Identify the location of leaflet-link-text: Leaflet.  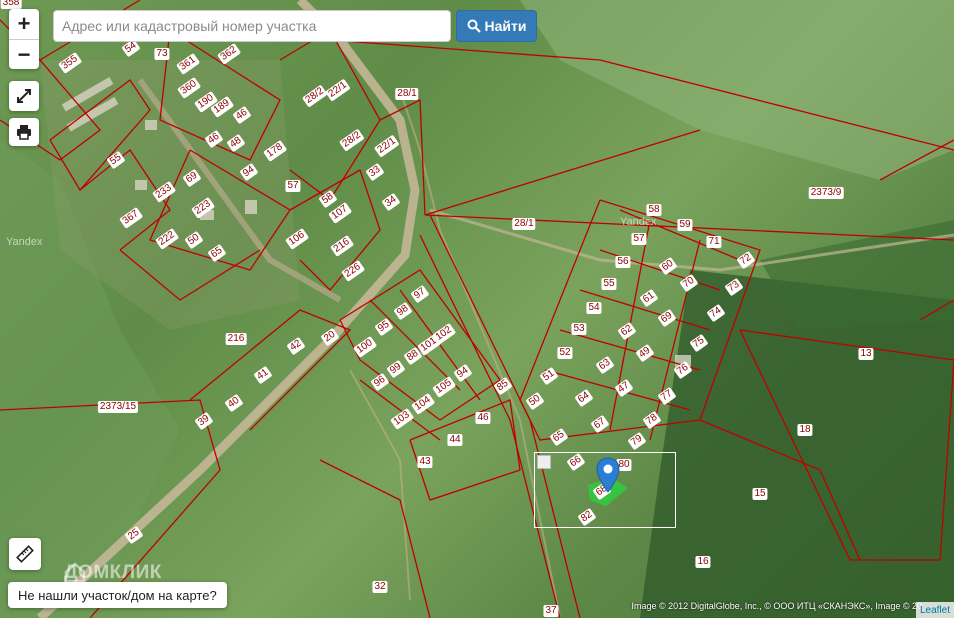
(935, 610).